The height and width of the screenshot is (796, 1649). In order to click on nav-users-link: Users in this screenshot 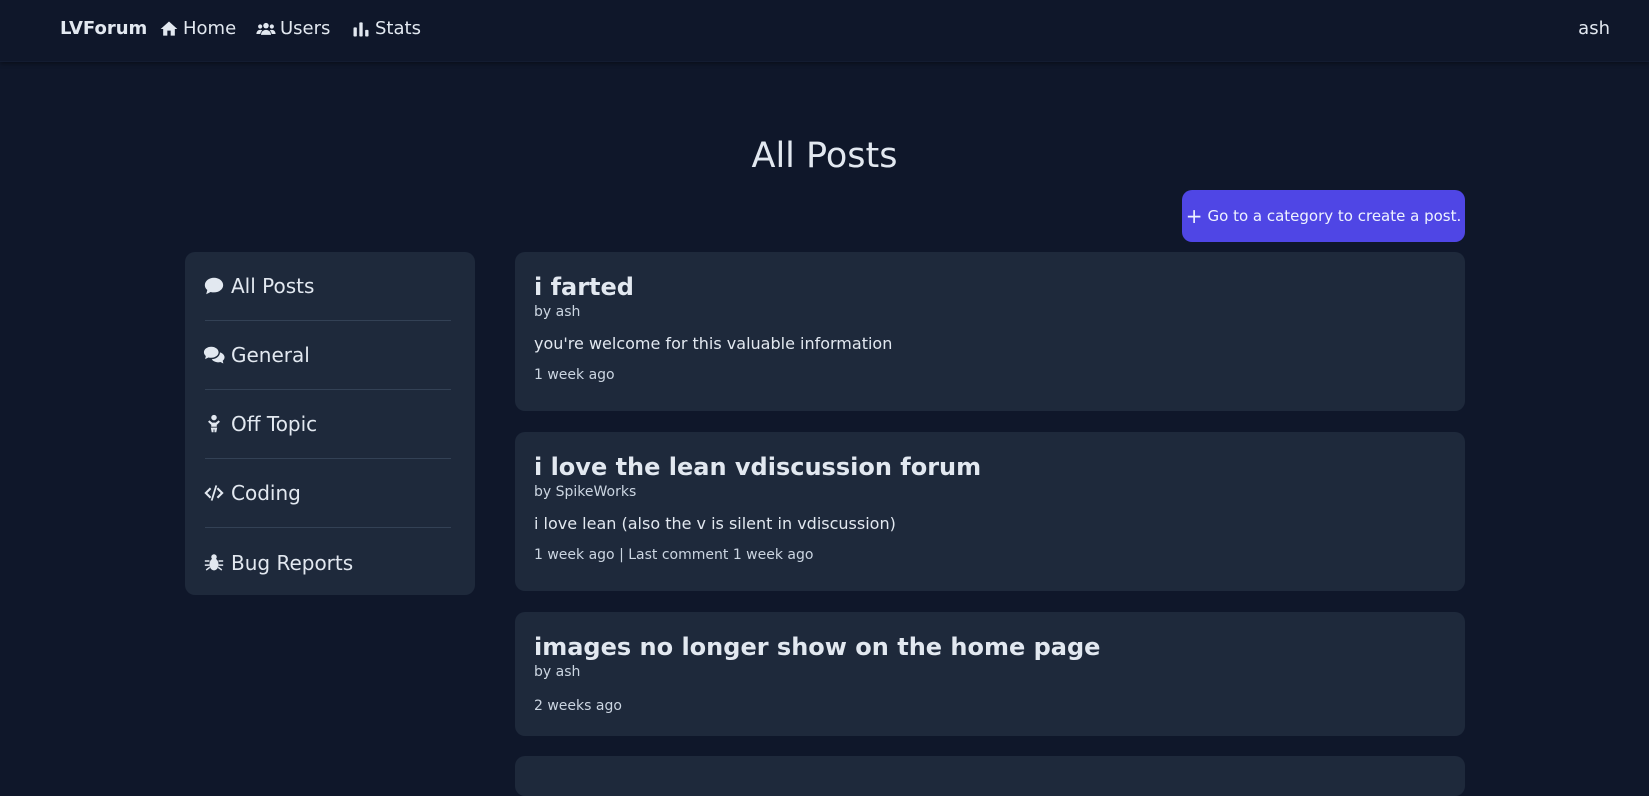, I will do `click(293, 28)`.